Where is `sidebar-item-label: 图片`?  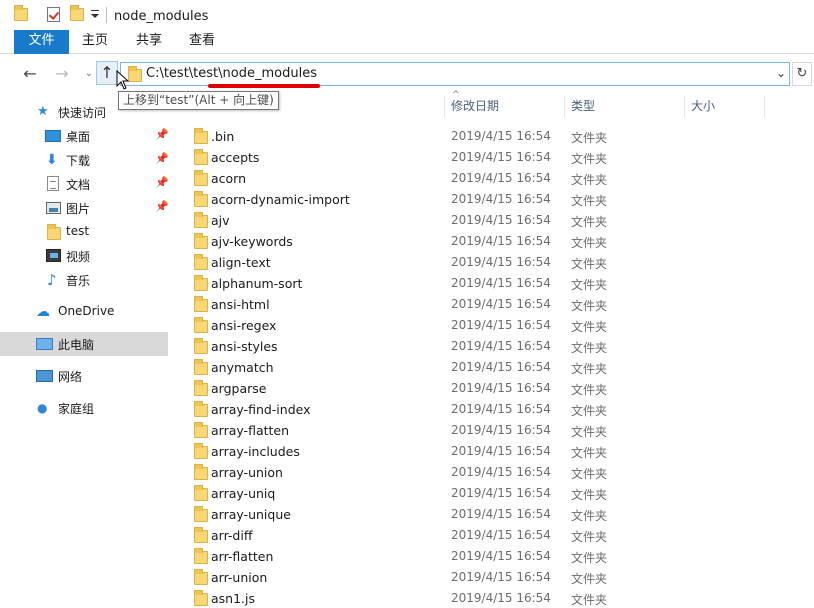 sidebar-item-label: 图片 is located at coordinates (78, 209).